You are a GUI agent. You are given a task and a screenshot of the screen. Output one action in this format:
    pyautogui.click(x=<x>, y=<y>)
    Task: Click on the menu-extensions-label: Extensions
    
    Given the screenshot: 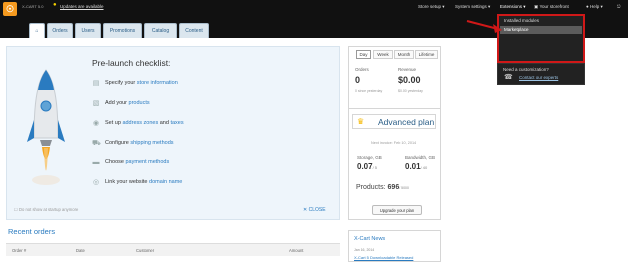 What is the action you would take?
    pyautogui.click(x=511, y=6)
    